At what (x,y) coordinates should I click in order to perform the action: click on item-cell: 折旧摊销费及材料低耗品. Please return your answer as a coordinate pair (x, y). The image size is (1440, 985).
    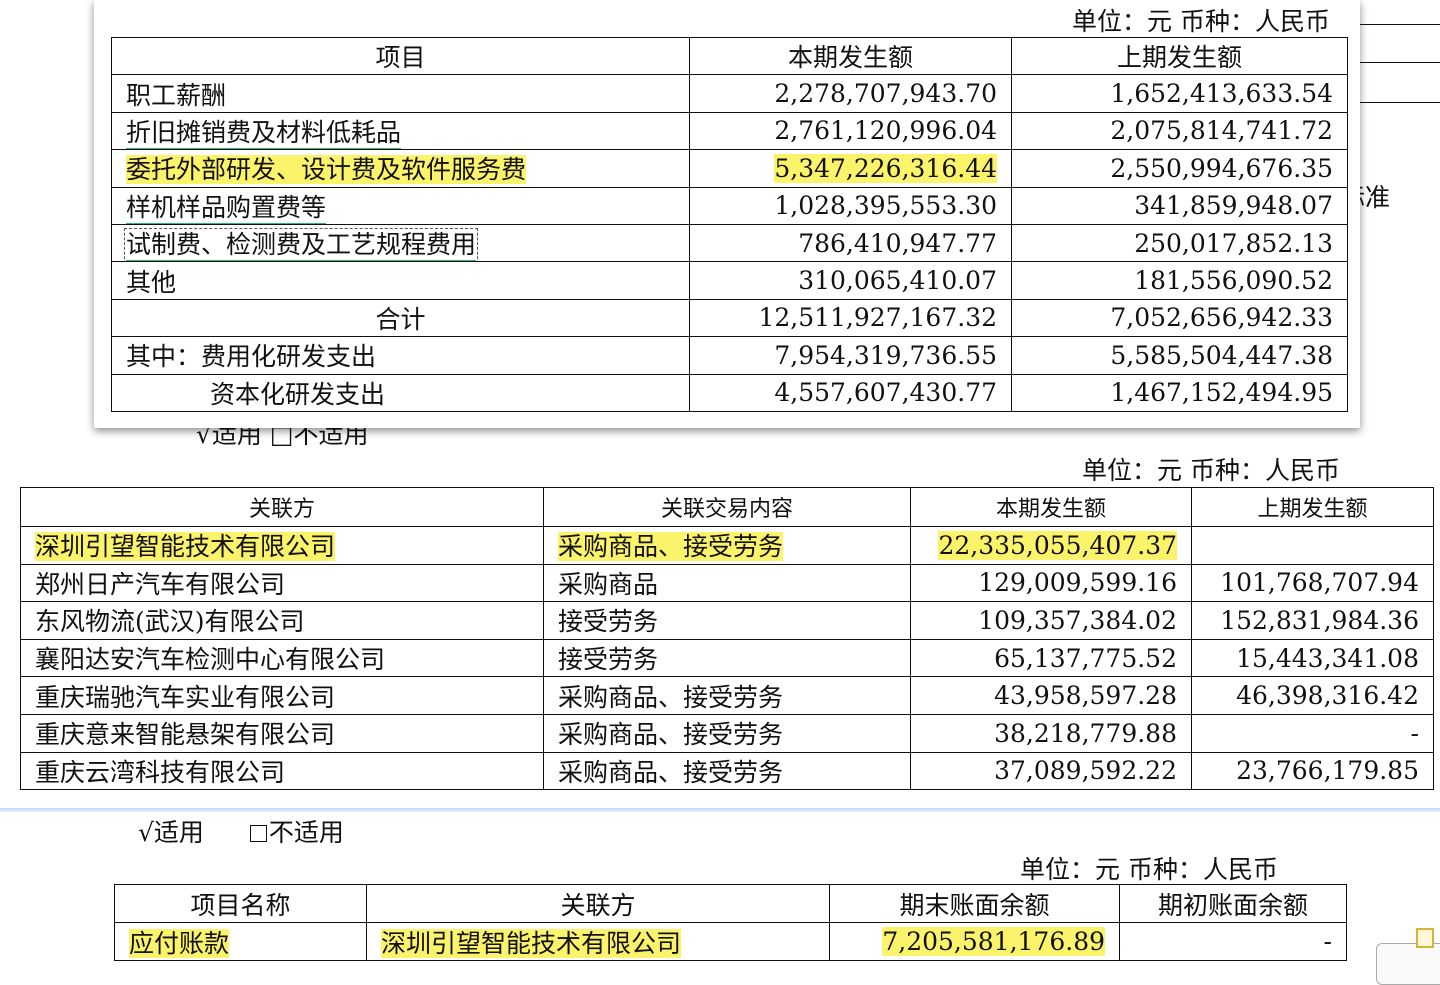
    Looking at the image, I should click on (400, 131).